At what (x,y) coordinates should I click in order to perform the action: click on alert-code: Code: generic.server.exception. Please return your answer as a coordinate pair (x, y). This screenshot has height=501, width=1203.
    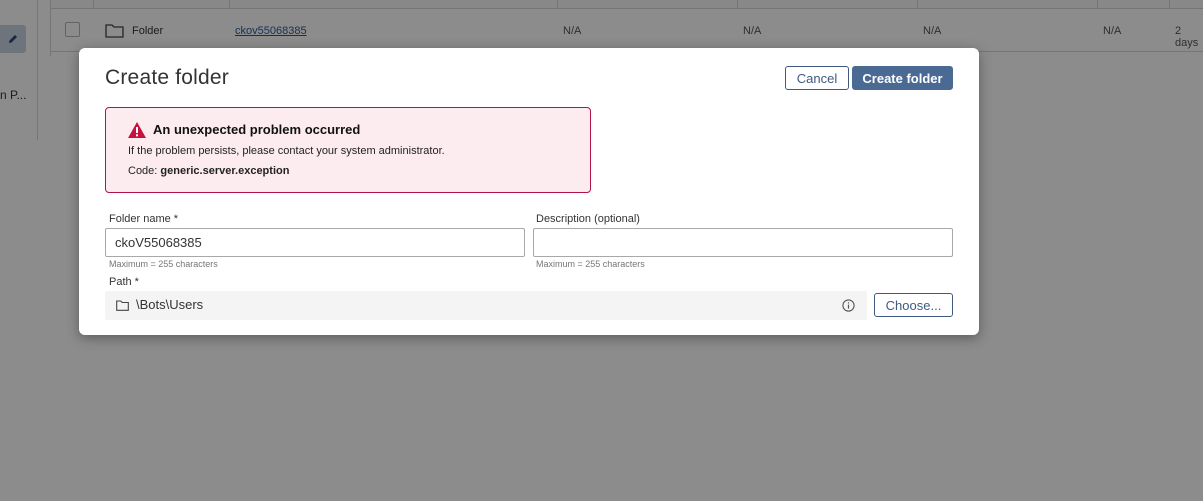
    Looking at the image, I should click on (208, 171).